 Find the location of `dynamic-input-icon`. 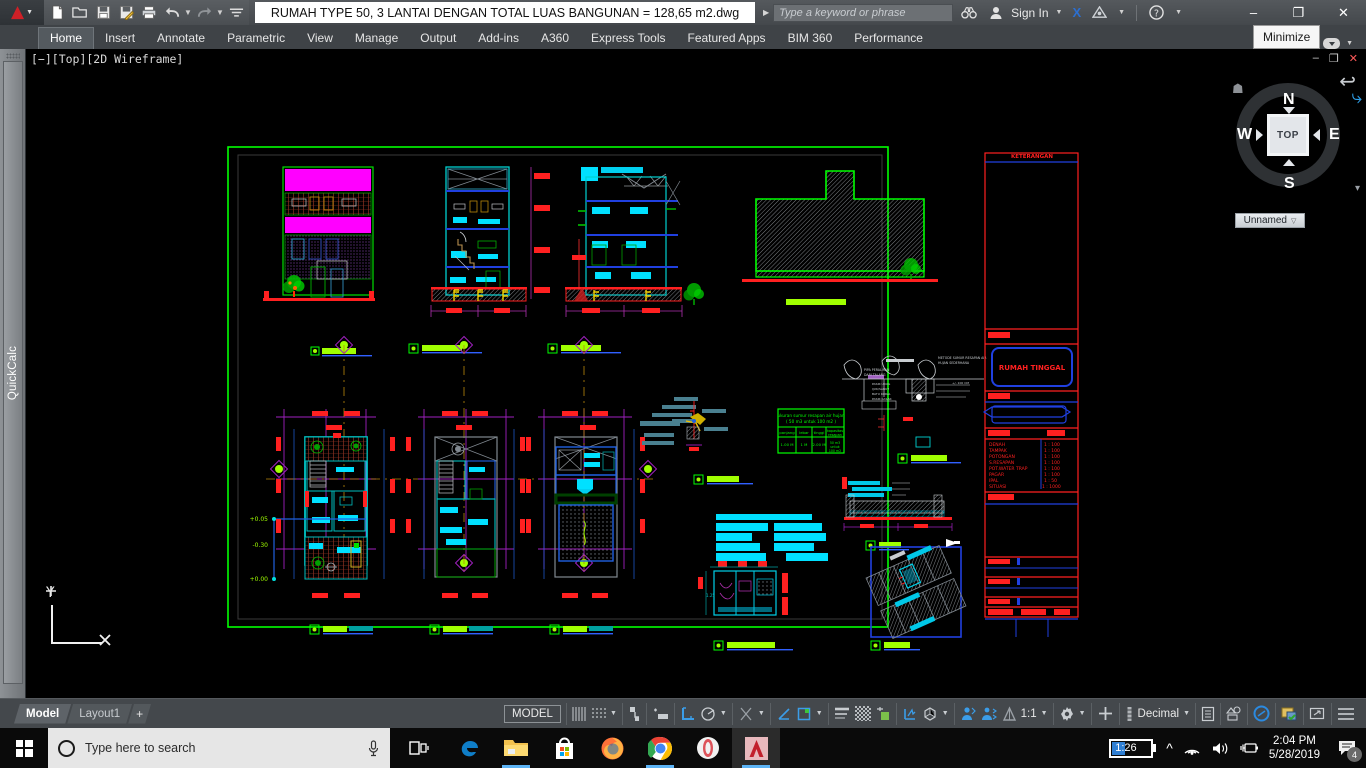

dynamic-input-icon is located at coordinates (660, 714).